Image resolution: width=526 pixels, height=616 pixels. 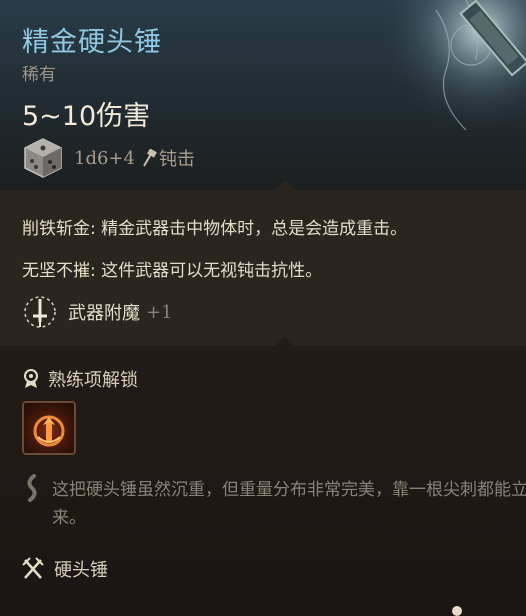 I want to click on flavor-text: 这把硬头锤虽然沉重，但重量分布非常完美，靠一根尖刺都能立起来。, so click(x=289, y=504).